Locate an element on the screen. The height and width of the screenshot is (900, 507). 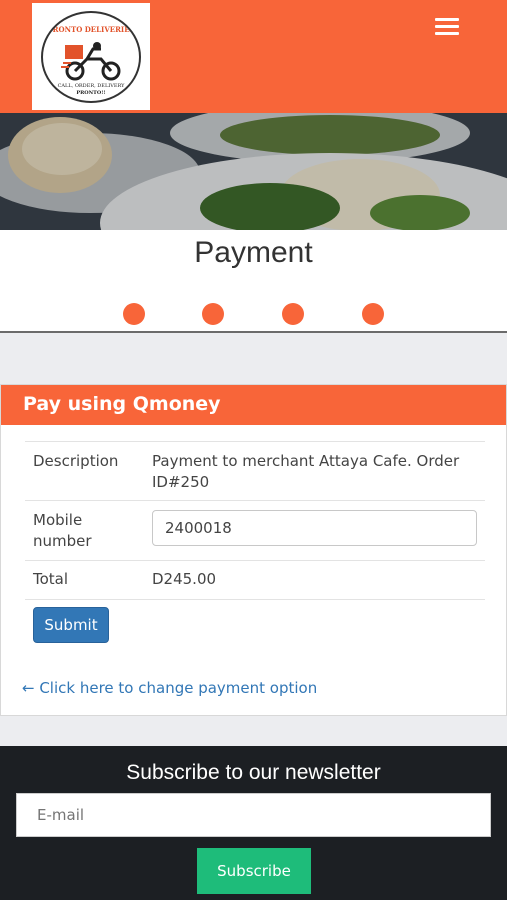
subscribe-button: Subscribe is located at coordinates (254, 871).